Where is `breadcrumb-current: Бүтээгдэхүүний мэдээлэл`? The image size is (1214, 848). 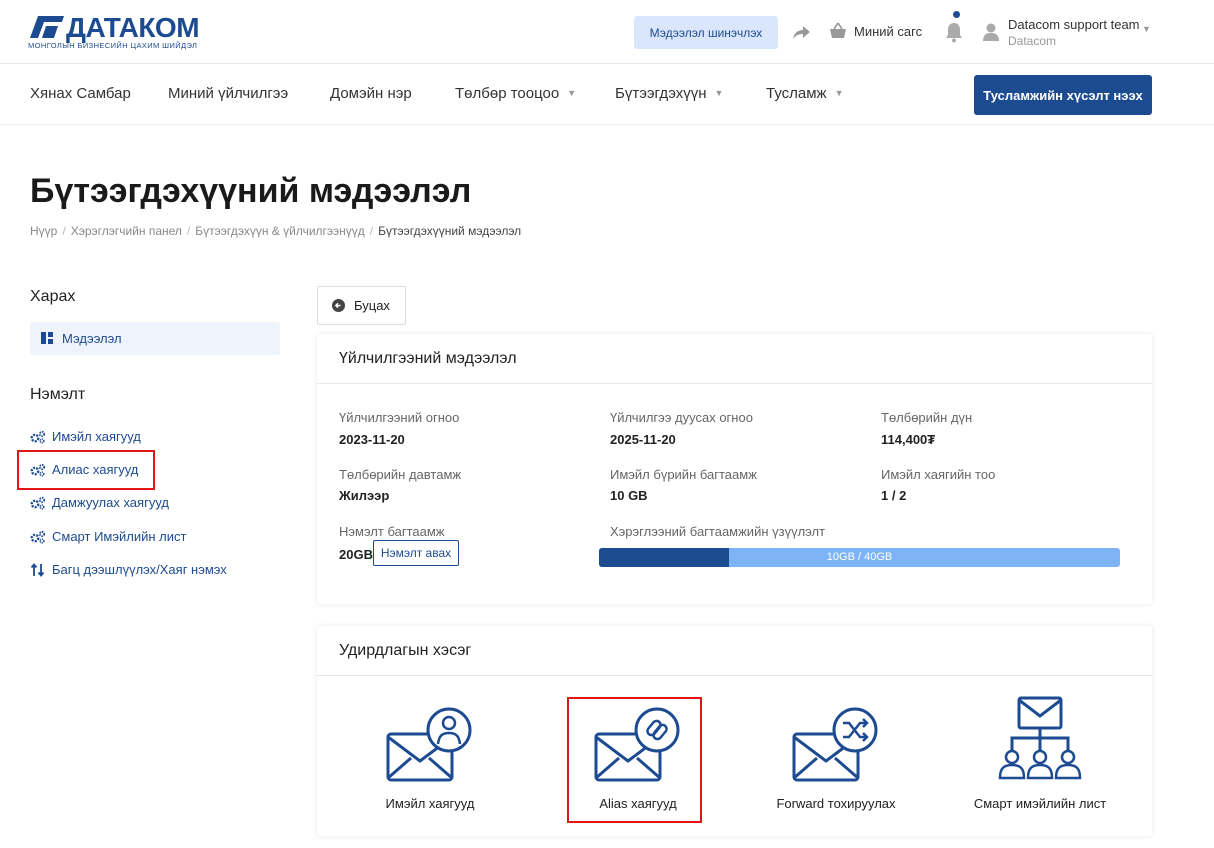 breadcrumb-current: Бүтээгдэхүүний мэдээлэл is located at coordinates (450, 231).